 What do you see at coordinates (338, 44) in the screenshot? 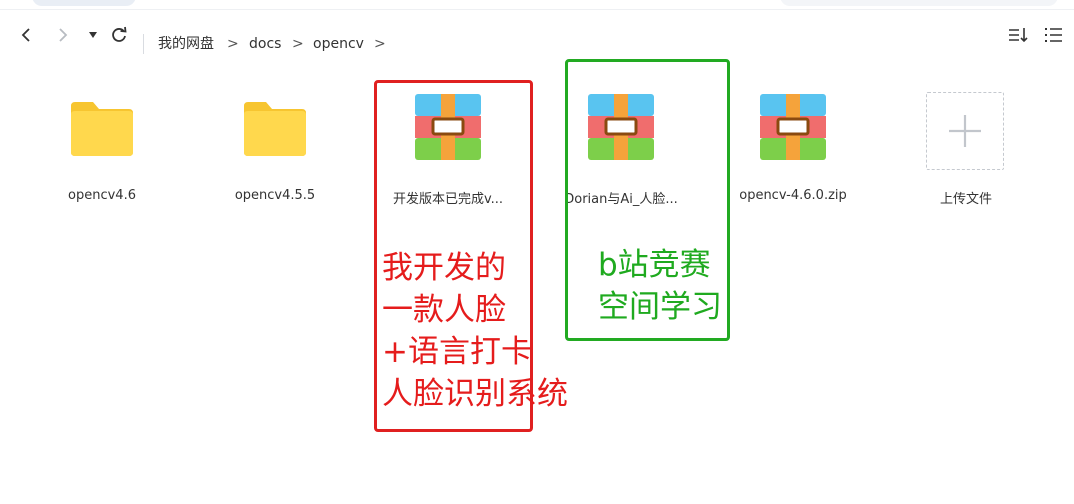
I see `breadcrumb-item-opencv: opencv` at bounding box center [338, 44].